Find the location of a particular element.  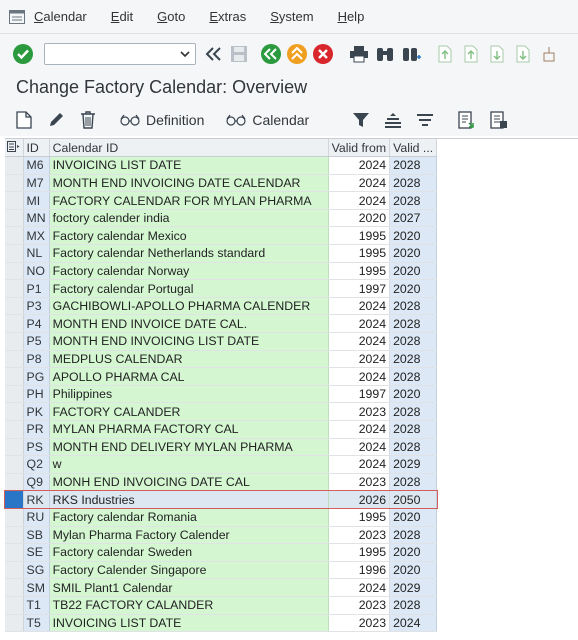

table-row: RU Factory calendar Romania 1995 2020 is located at coordinates (221, 517).